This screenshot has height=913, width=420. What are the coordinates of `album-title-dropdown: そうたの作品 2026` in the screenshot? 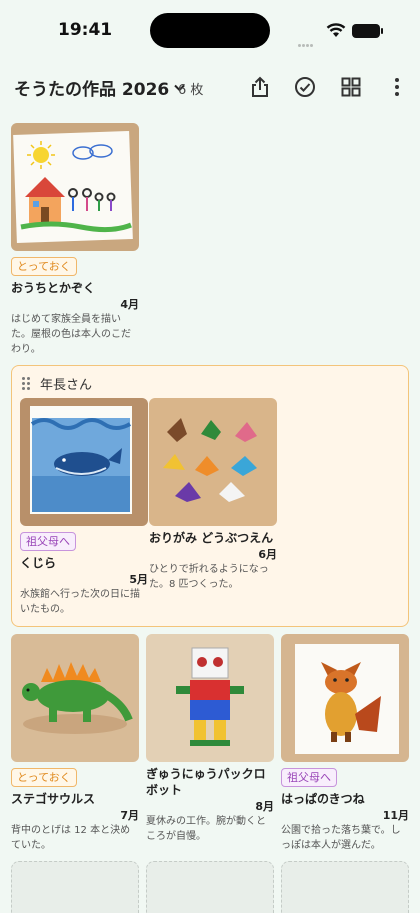 It's located at (99, 87).